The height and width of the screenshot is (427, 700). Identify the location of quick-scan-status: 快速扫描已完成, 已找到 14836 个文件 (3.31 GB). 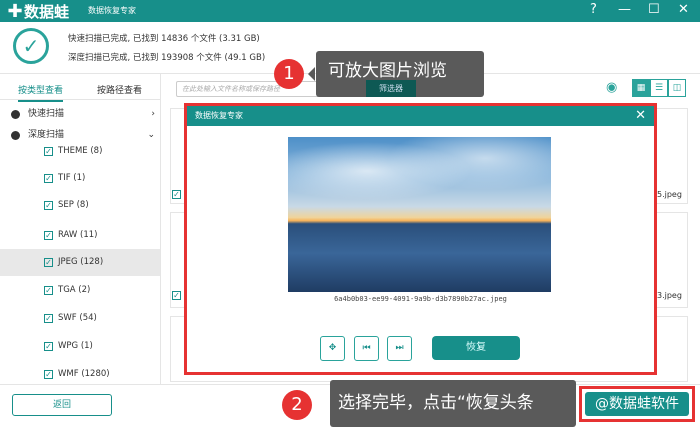
(164, 39).